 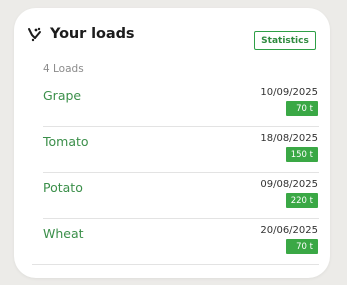 I want to click on load-name: Grape, so click(x=62, y=95).